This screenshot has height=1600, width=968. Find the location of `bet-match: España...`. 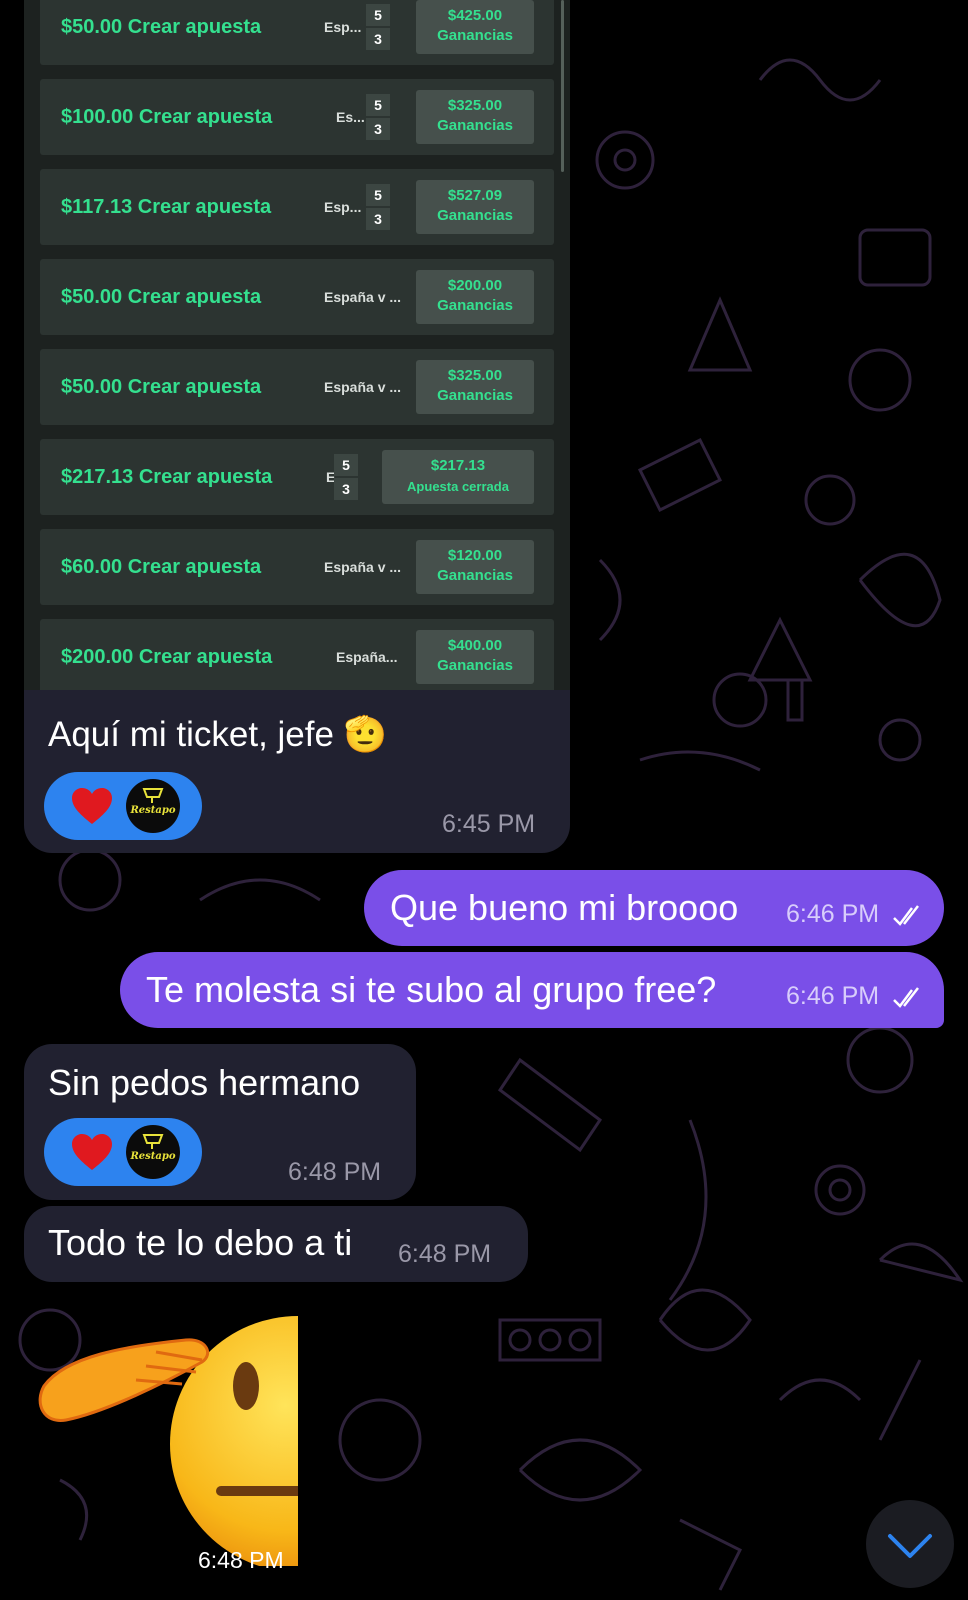

bet-match: España... is located at coordinates (367, 657).